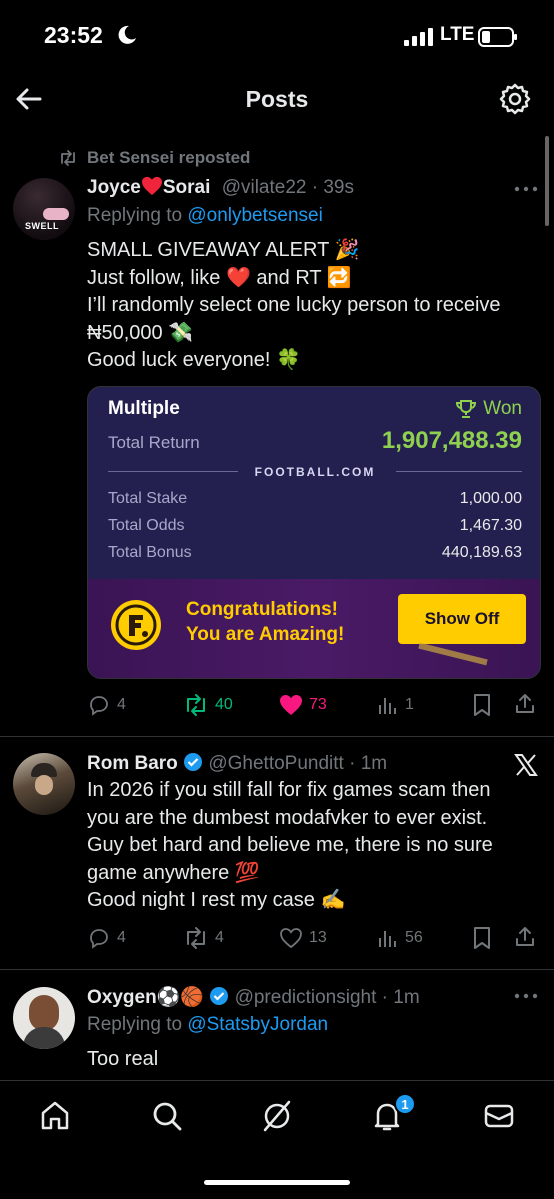  What do you see at coordinates (44, 209) in the screenshot?
I see `avatar: SWELL` at bounding box center [44, 209].